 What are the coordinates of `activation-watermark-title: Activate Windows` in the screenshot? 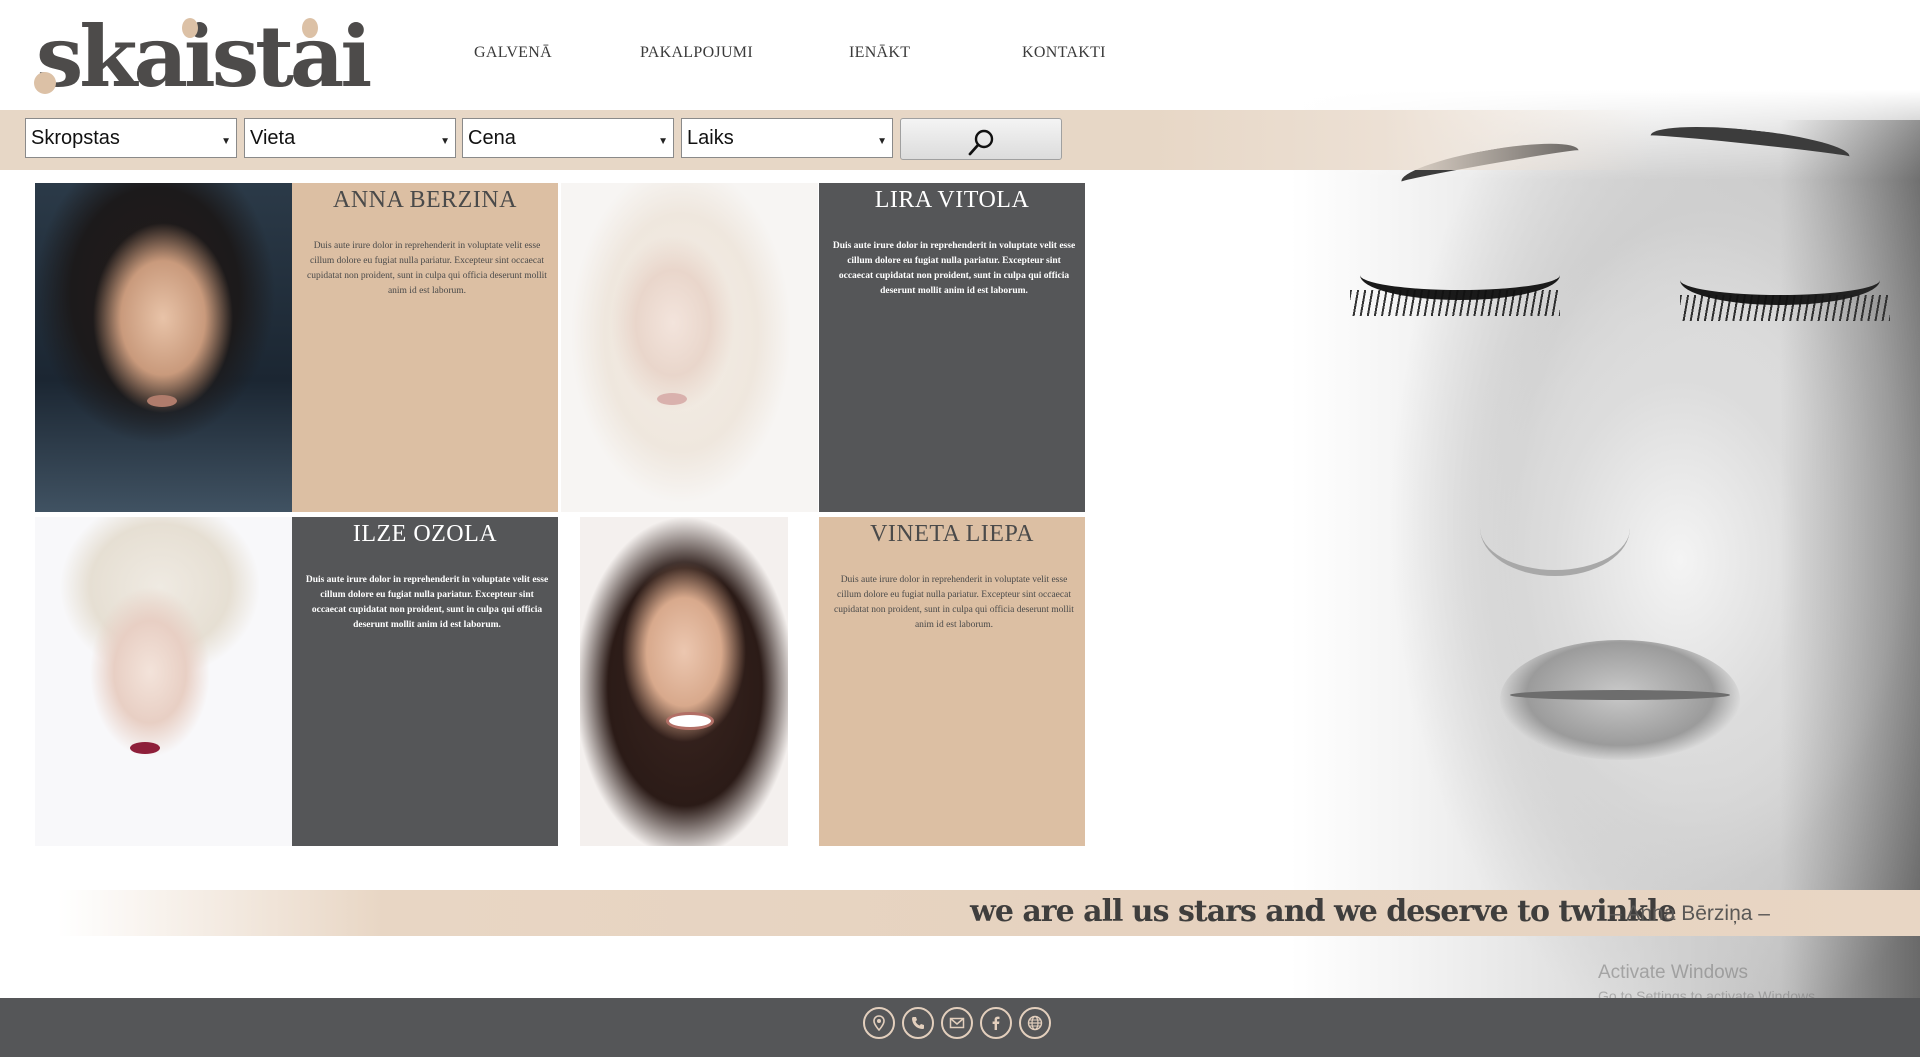 It's located at (1673, 972).